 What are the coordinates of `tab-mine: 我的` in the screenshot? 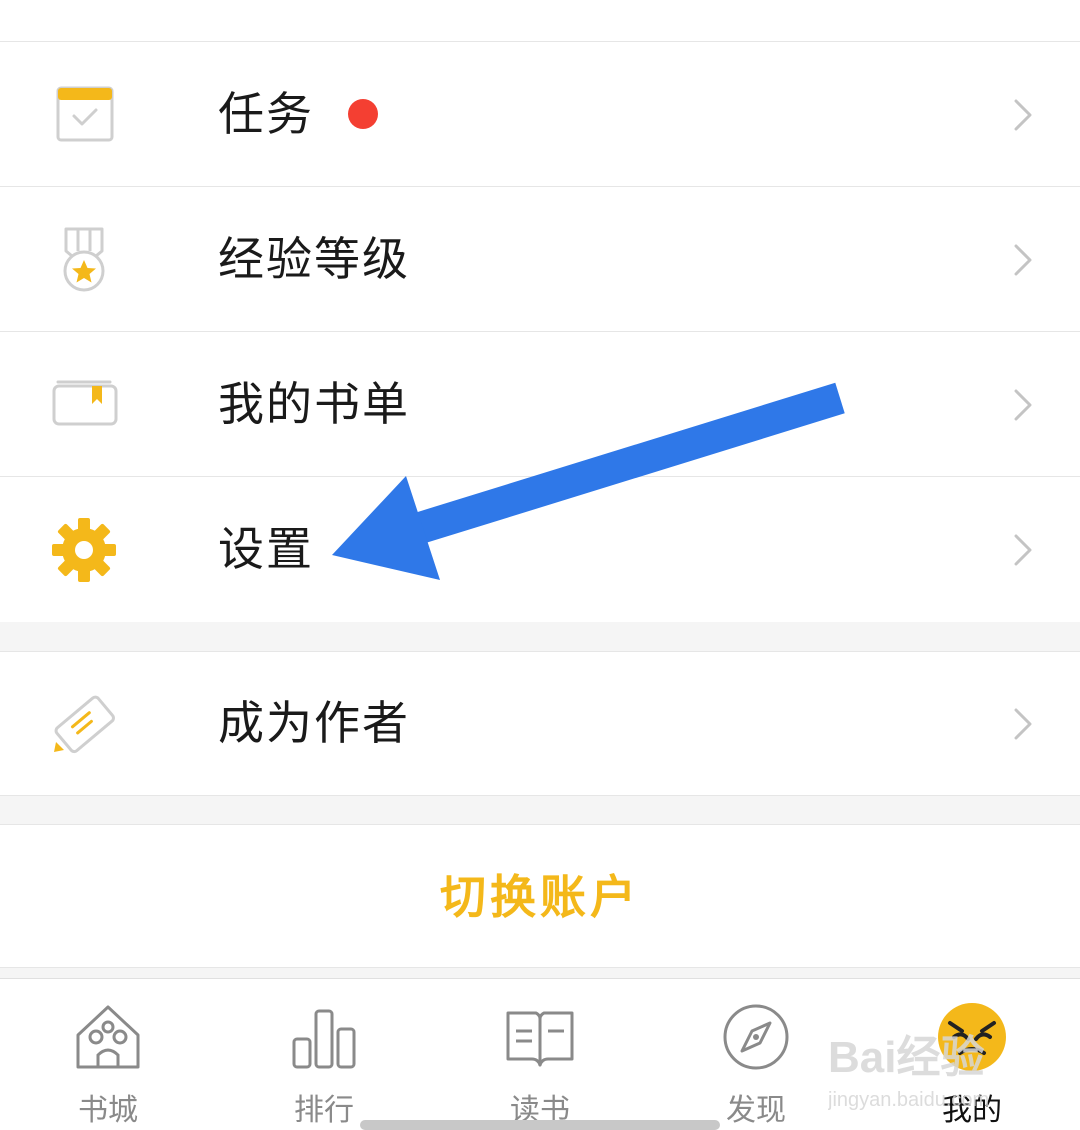 It's located at (972, 1054).